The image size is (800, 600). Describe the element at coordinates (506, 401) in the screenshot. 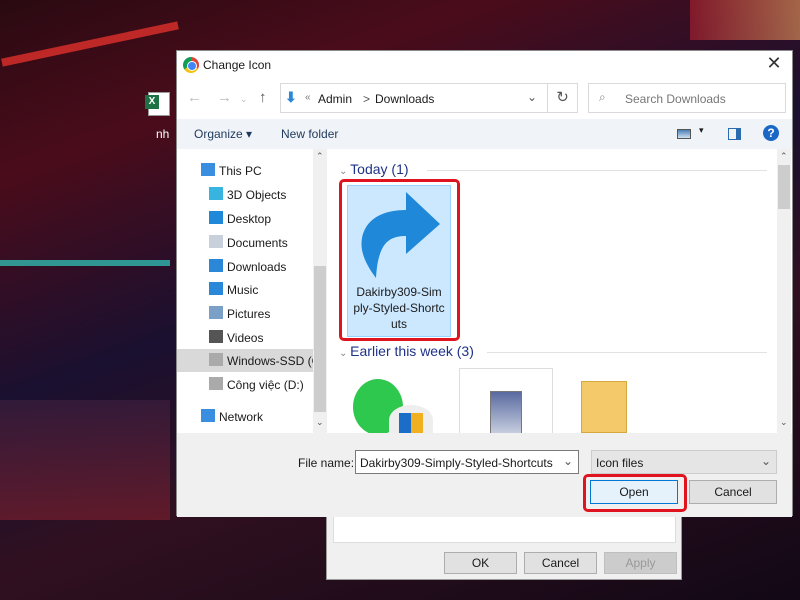

I see `installer-file-icon` at that location.